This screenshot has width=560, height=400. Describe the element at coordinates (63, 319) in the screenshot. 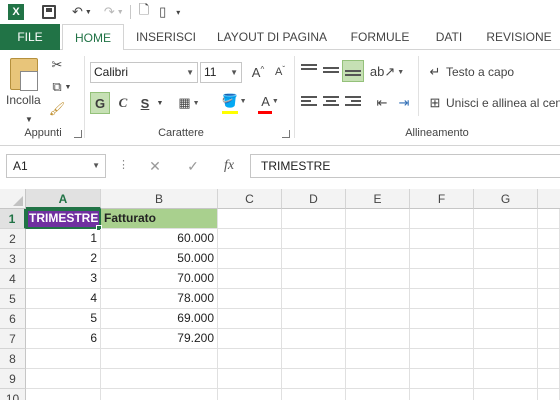

I see `cell-a6: 5` at that location.